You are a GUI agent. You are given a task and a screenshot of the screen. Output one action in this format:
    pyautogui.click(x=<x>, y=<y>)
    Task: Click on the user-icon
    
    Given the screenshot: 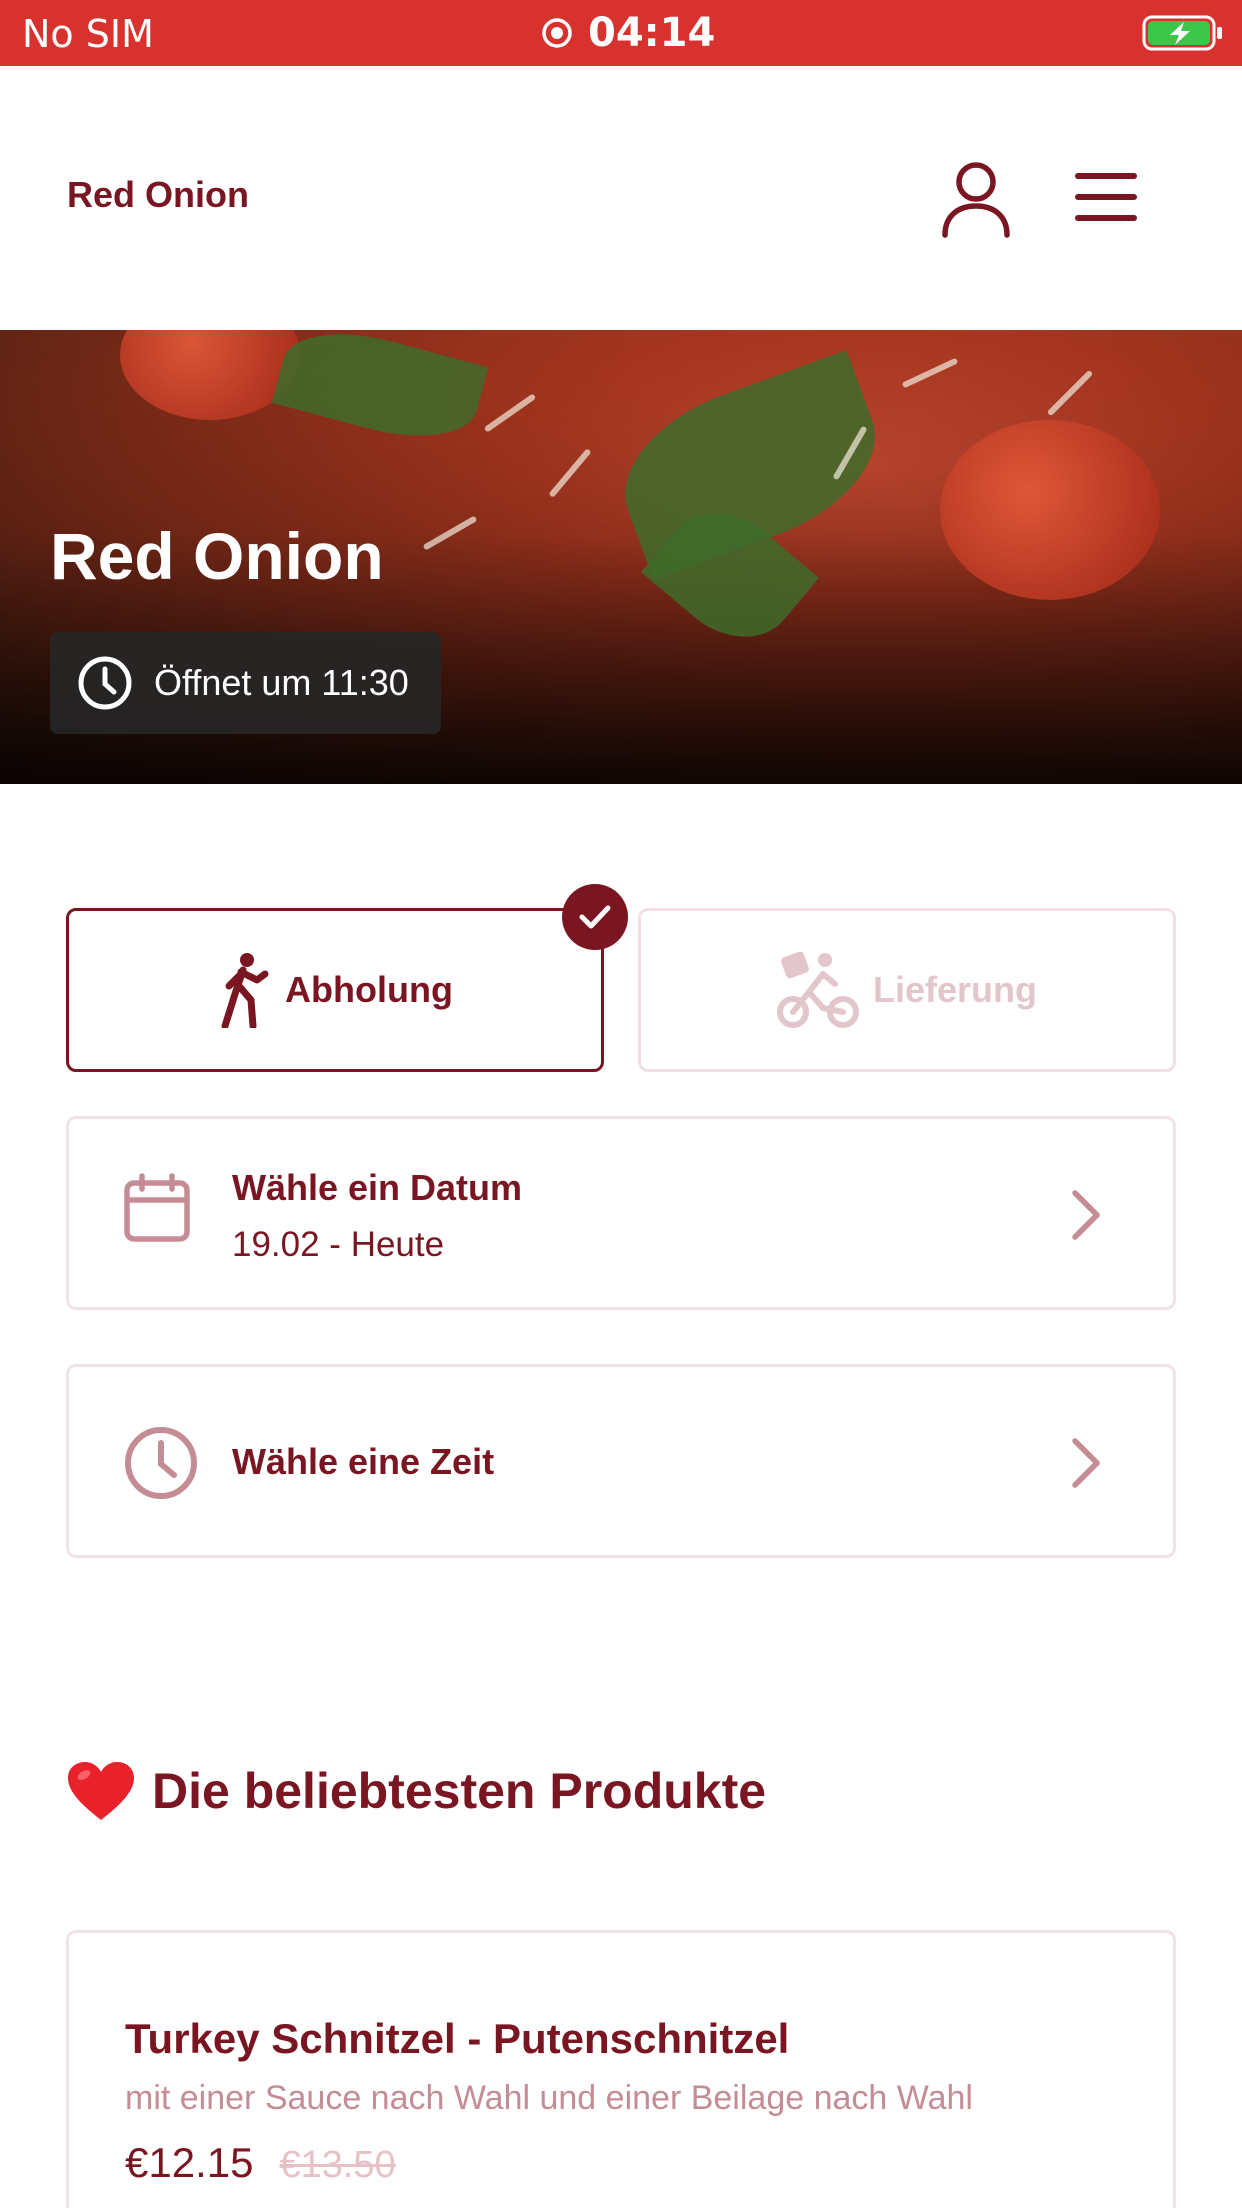 What is the action you would take?
    pyautogui.click(x=976, y=199)
    